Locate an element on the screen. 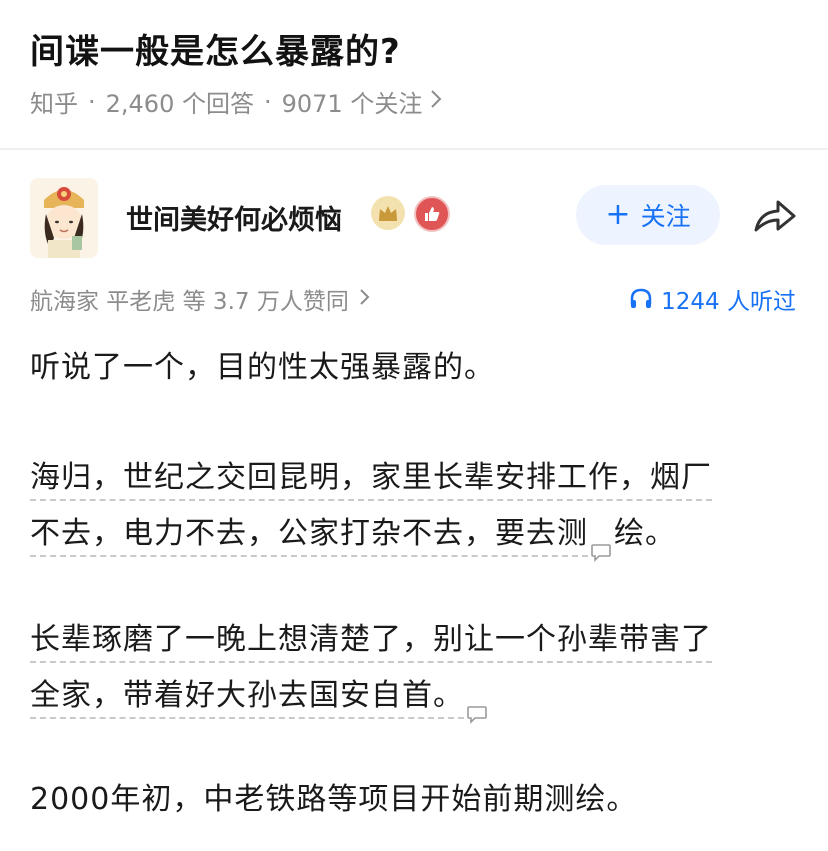  highlighted-text: 全家，带着好大孙去国安自首。 is located at coordinates (247, 698).